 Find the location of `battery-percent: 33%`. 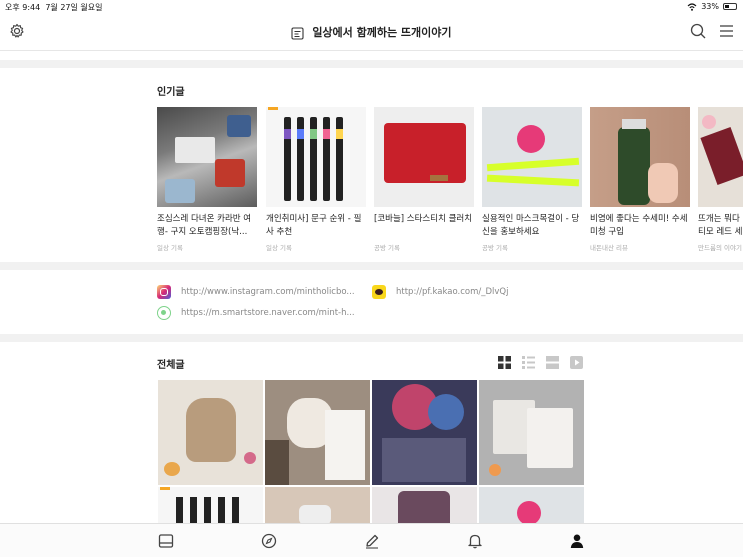

battery-percent: 33% is located at coordinates (710, 6).